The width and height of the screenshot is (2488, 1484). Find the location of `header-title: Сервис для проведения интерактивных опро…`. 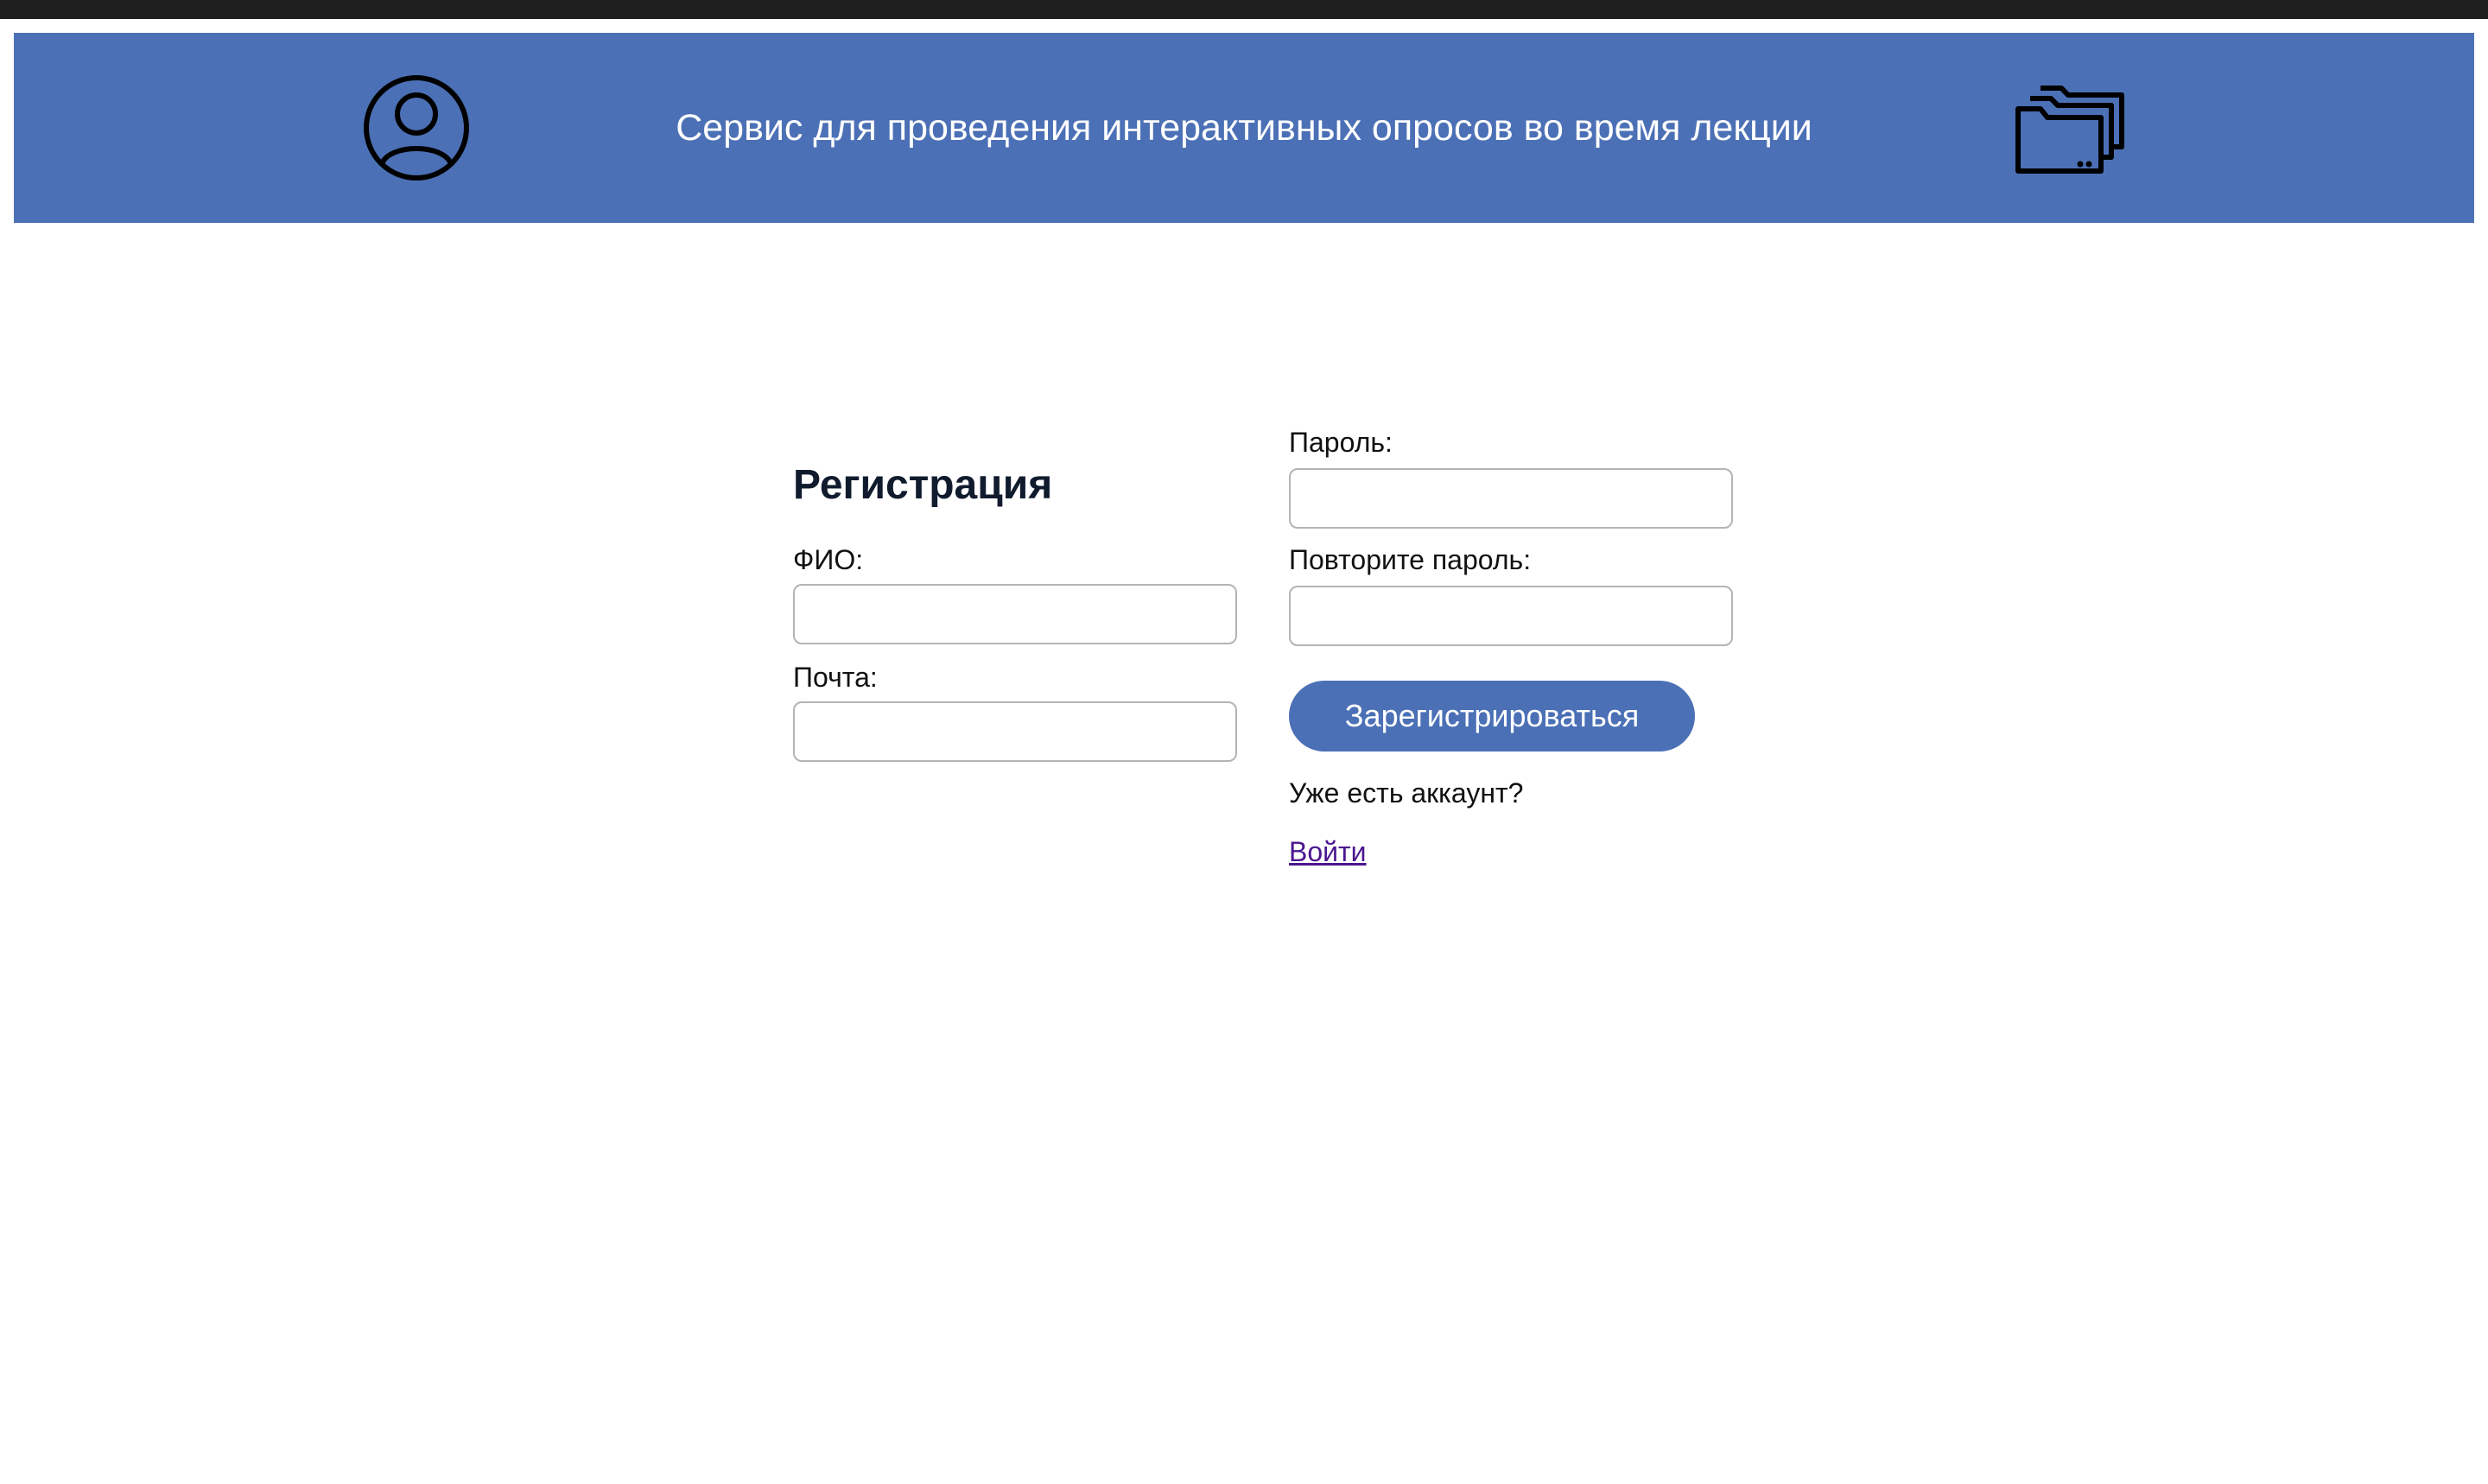

header-title: Сервис для проведения интерактивных опро… is located at coordinates (1244, 128).